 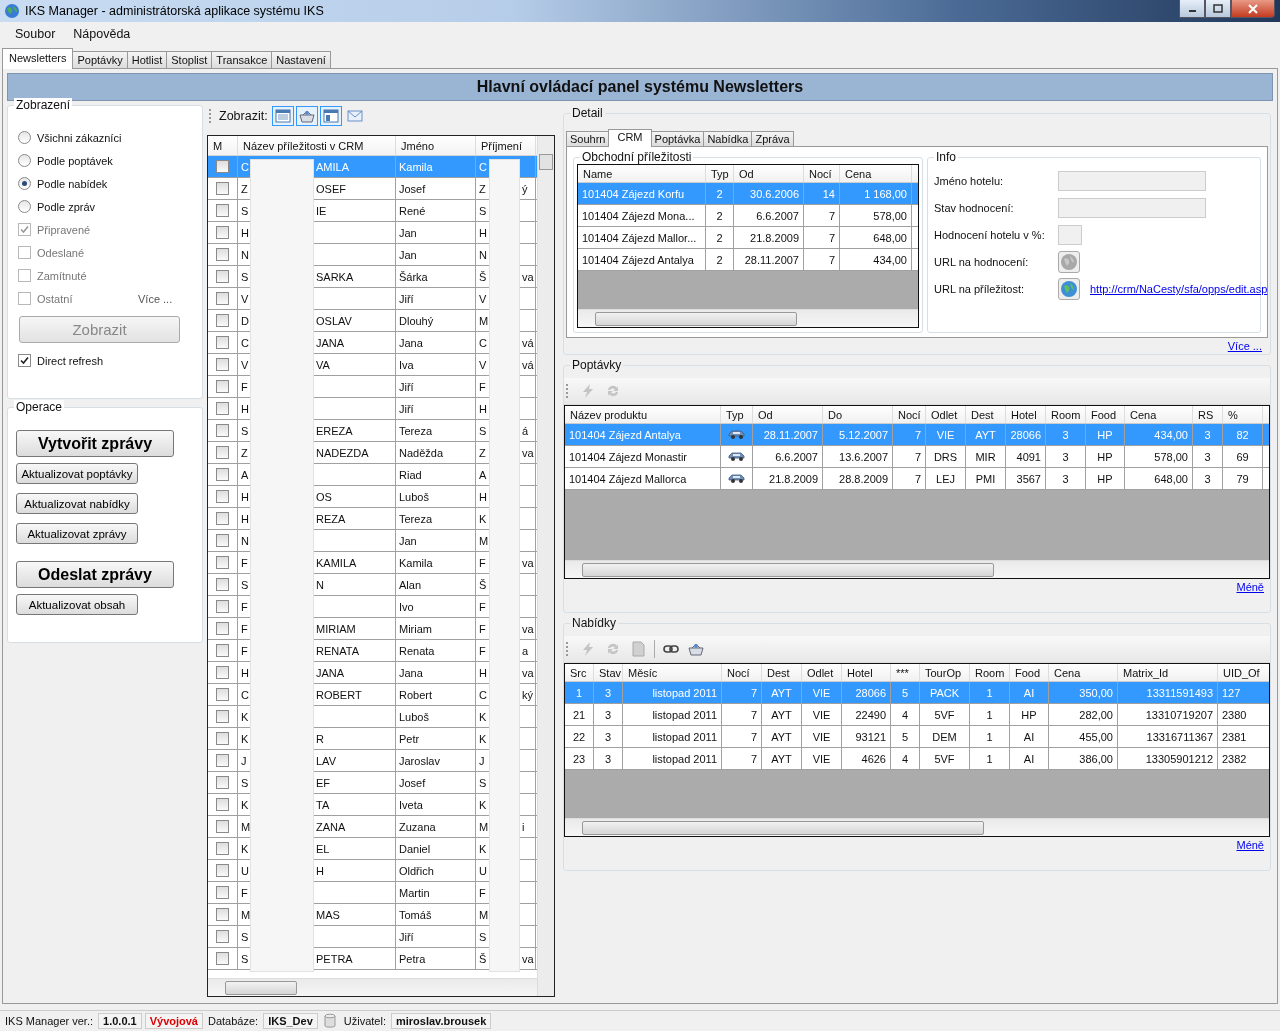 What do you see at coordinates (436, 145) in the screenshot?
I see `column-header: Jméno` at bounding box center [436, 145].